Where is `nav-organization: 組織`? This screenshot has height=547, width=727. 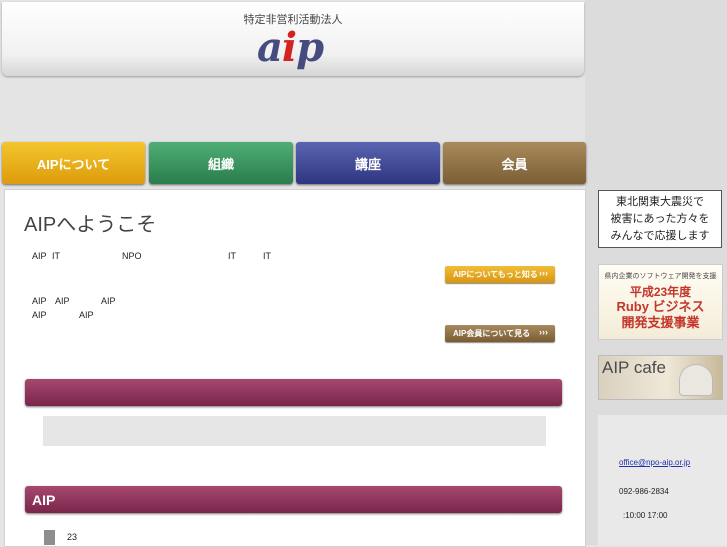 nav-organization: 組織 is located at coordinates (221, 163).